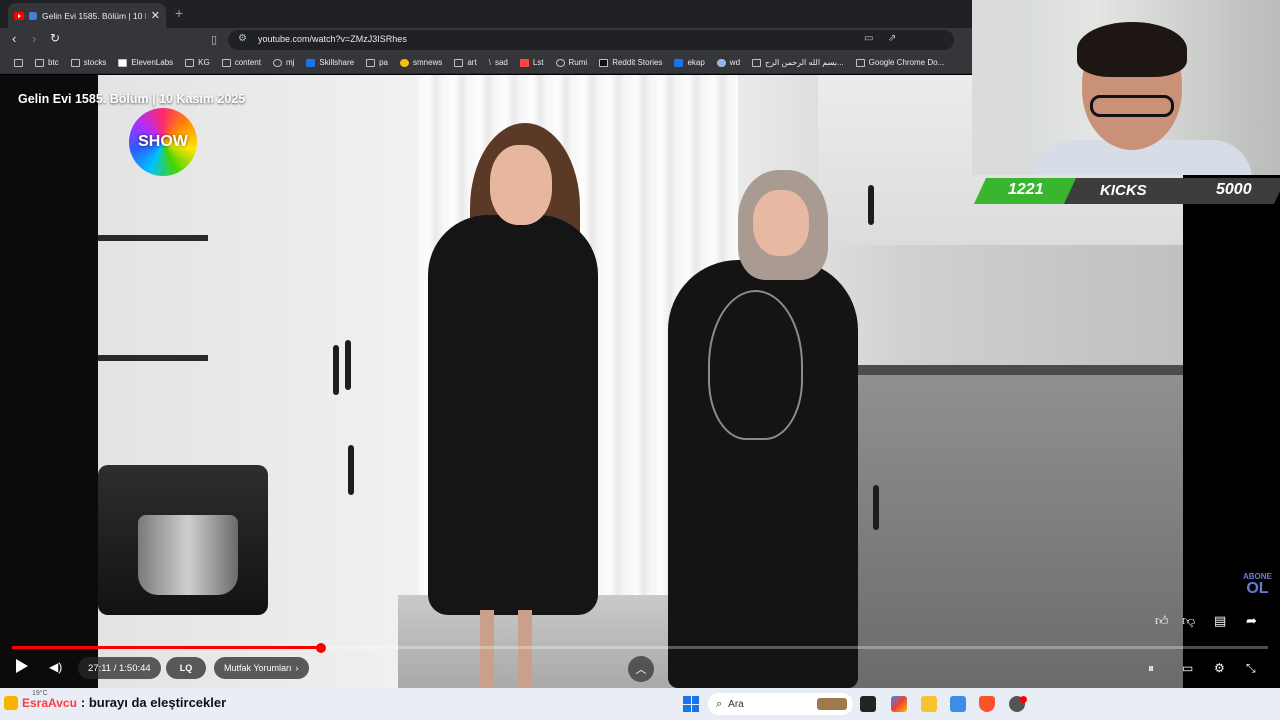  Describe the element at coordinates (736, 704) in the screenshot. I see `taskbar-search-placeholder: Ara` at that location.